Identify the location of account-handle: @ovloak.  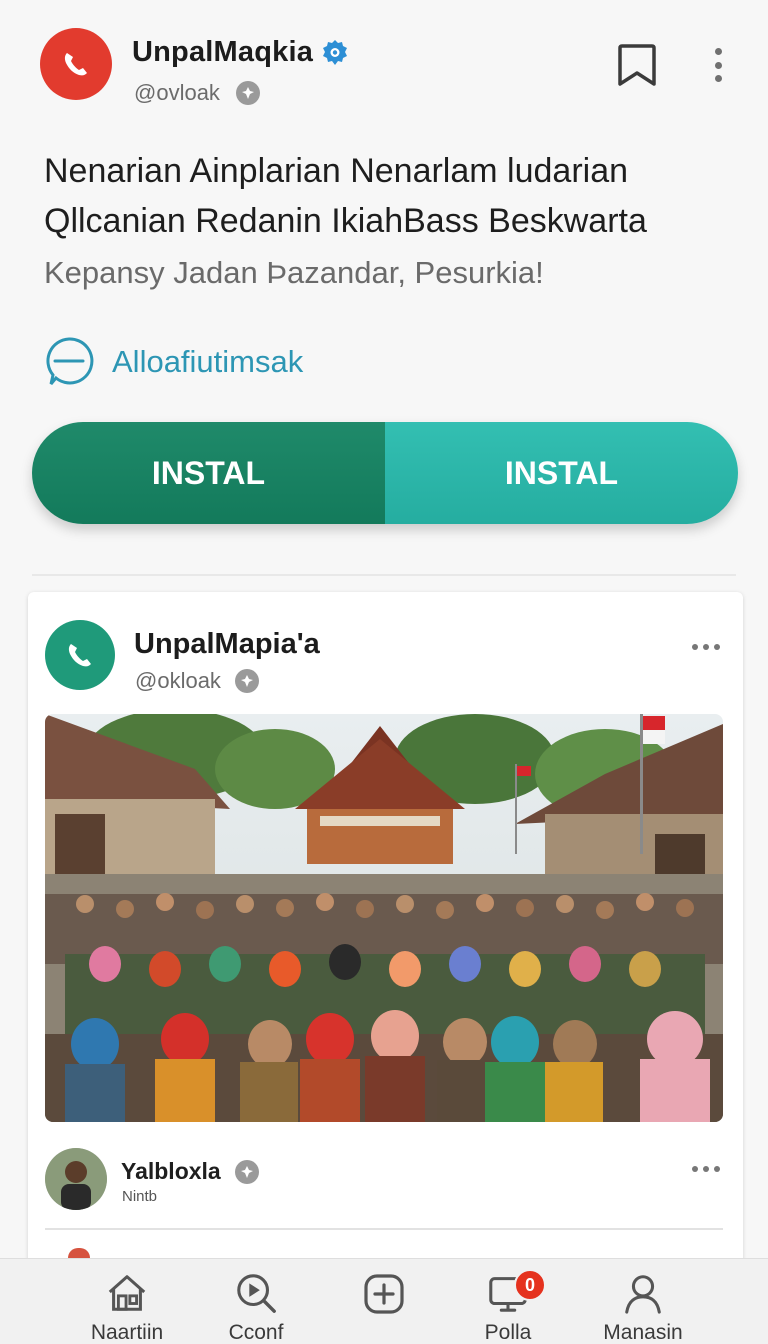
(177, 92).